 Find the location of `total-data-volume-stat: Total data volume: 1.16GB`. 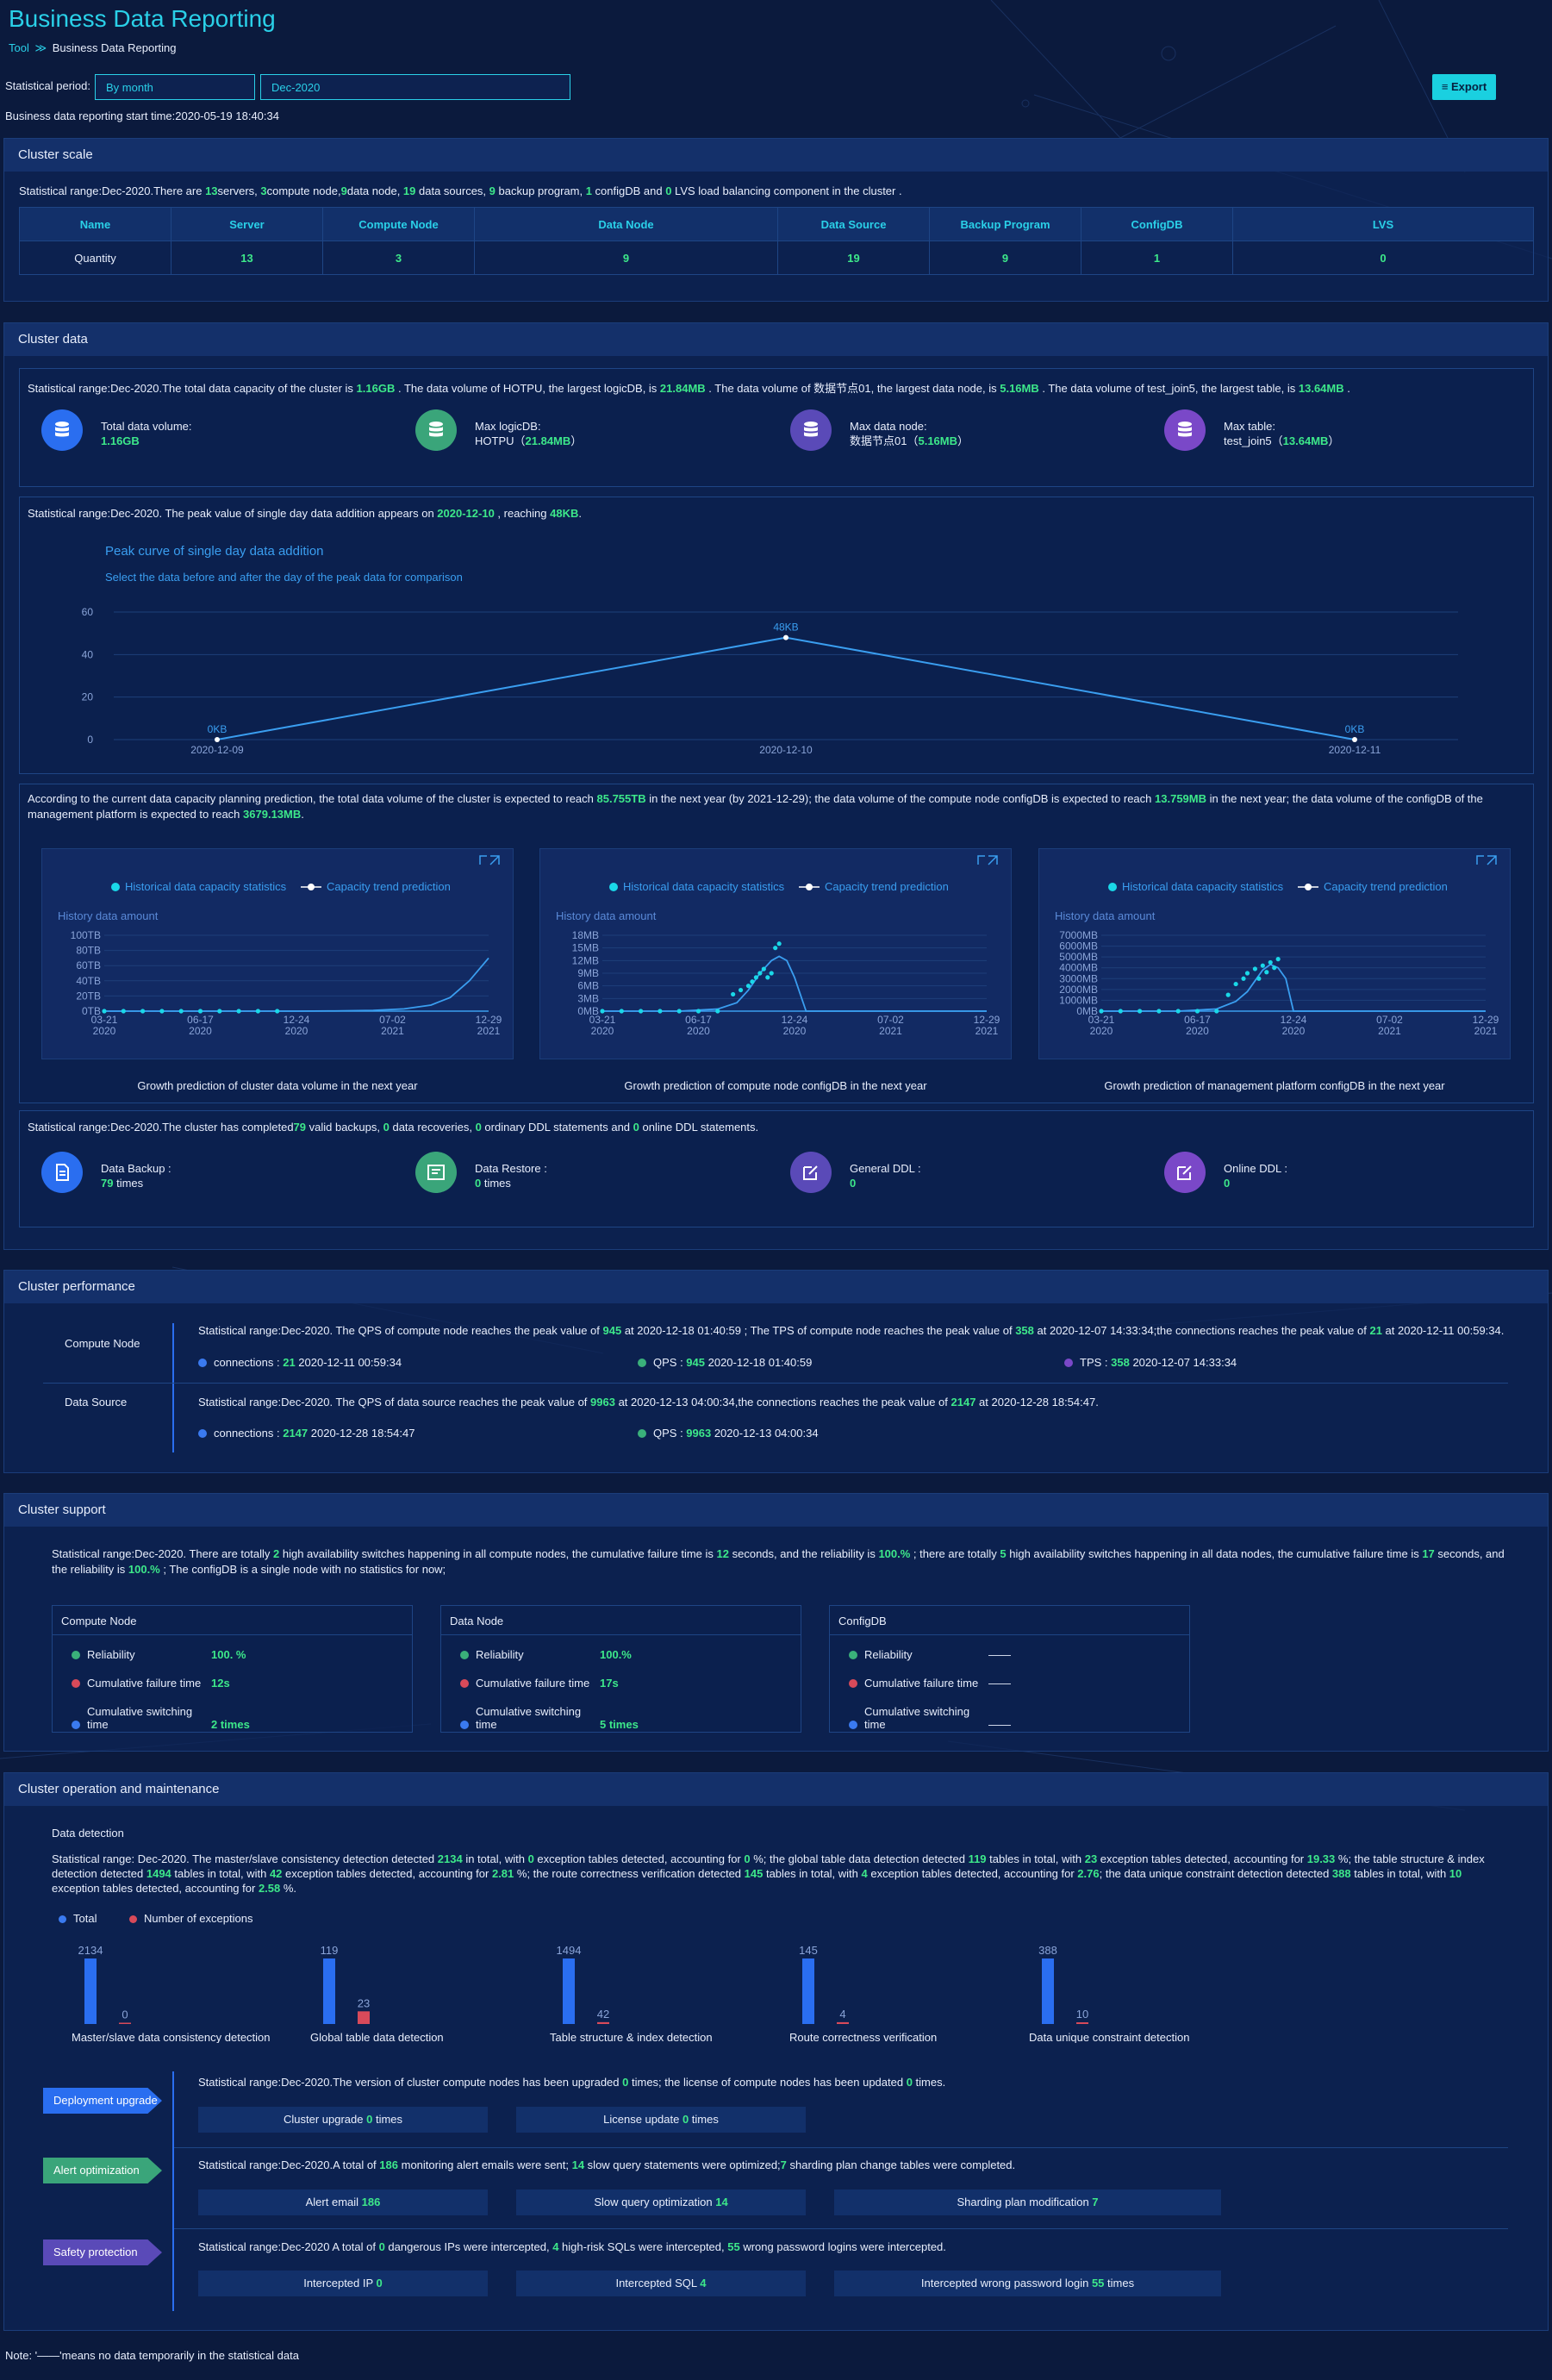

total-data-volume-stat: Total data volume: 1.16GB is located at coordinates (146, 434).